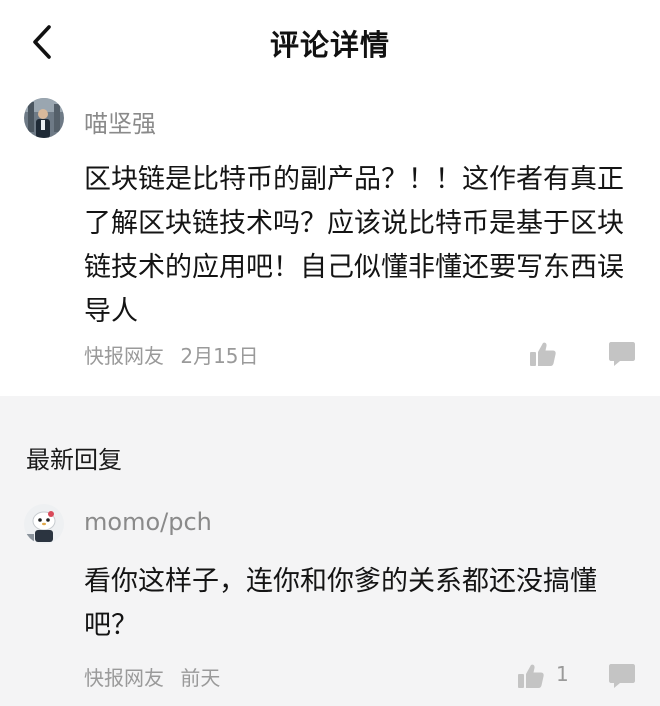  I want to click on comment-date: 2月15日, so click(219, 356).